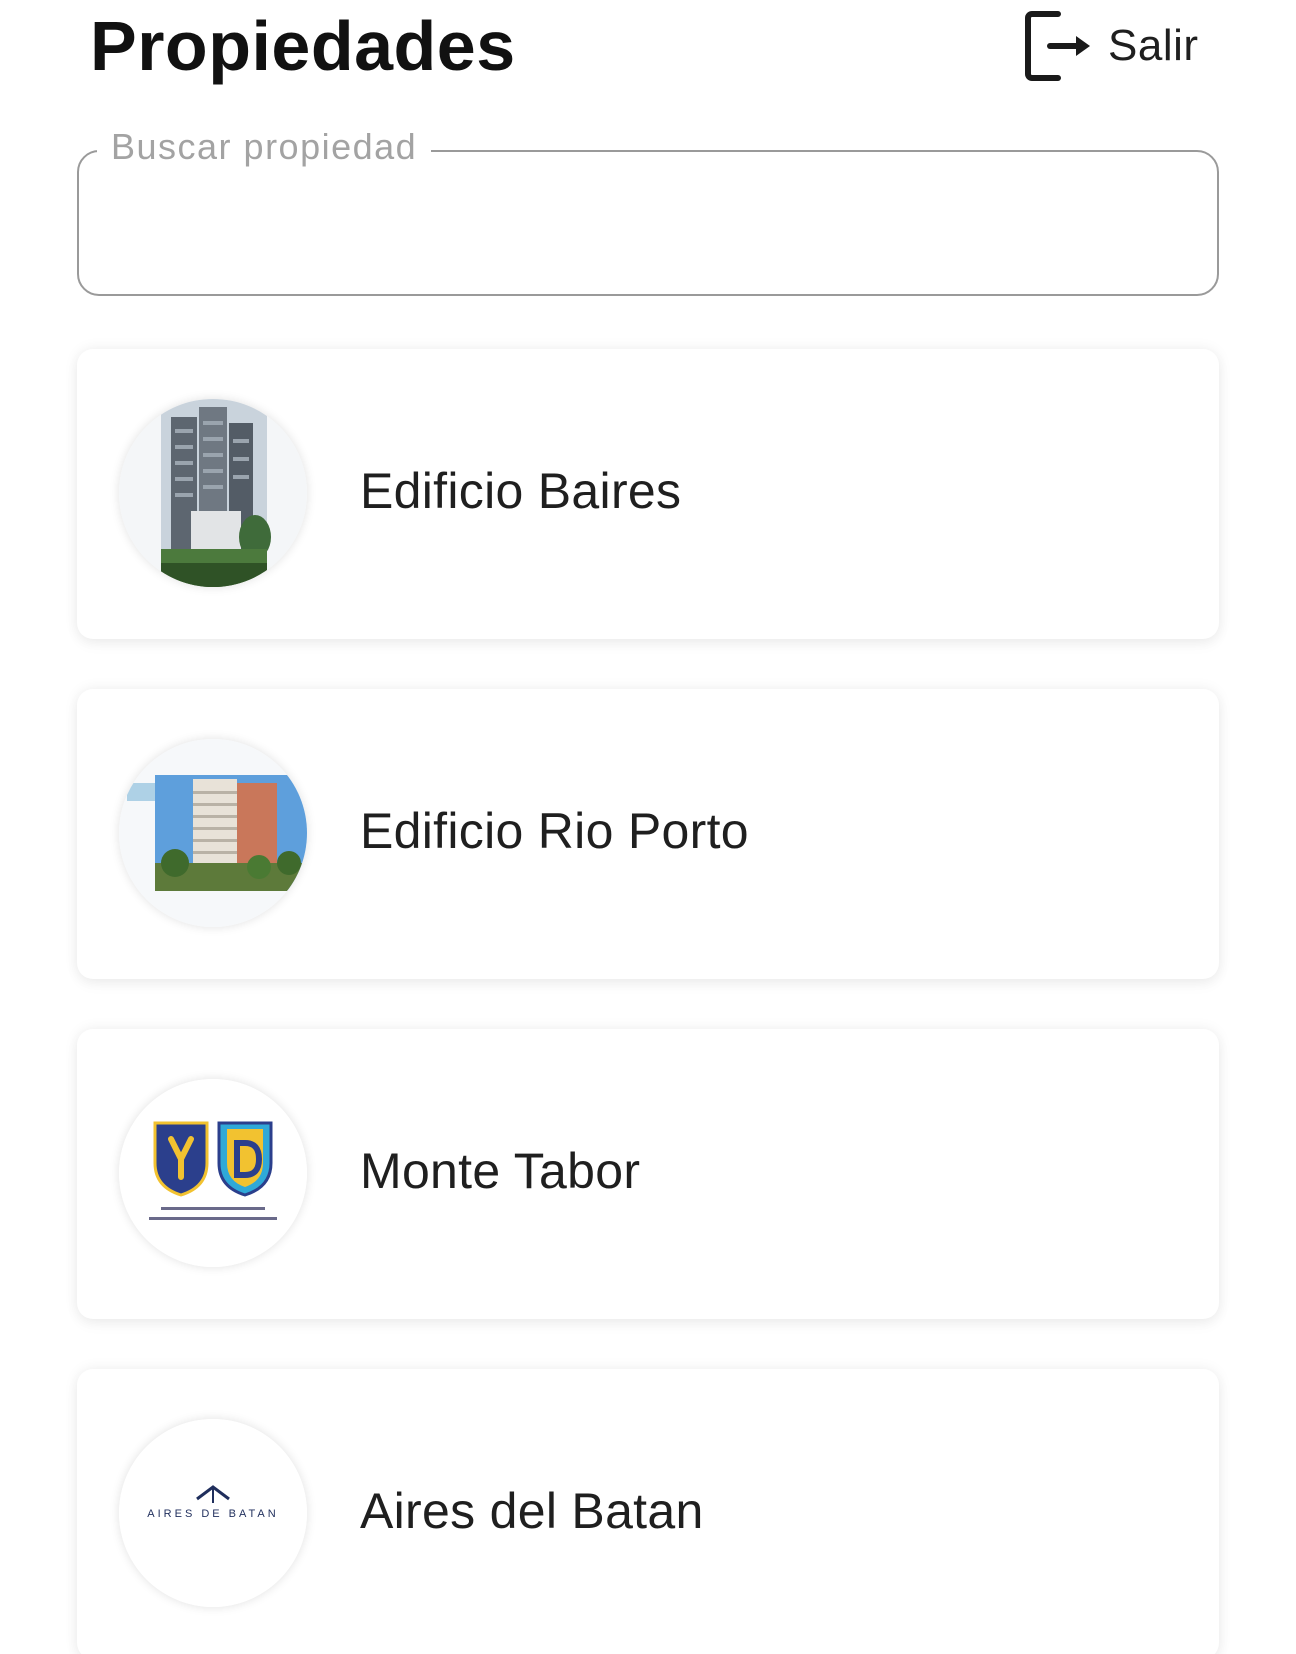 The width and height of the screenshot is (1296, 1654). I want to click on property-avatar: AIRES DE BATAN, so click(213, 1513).